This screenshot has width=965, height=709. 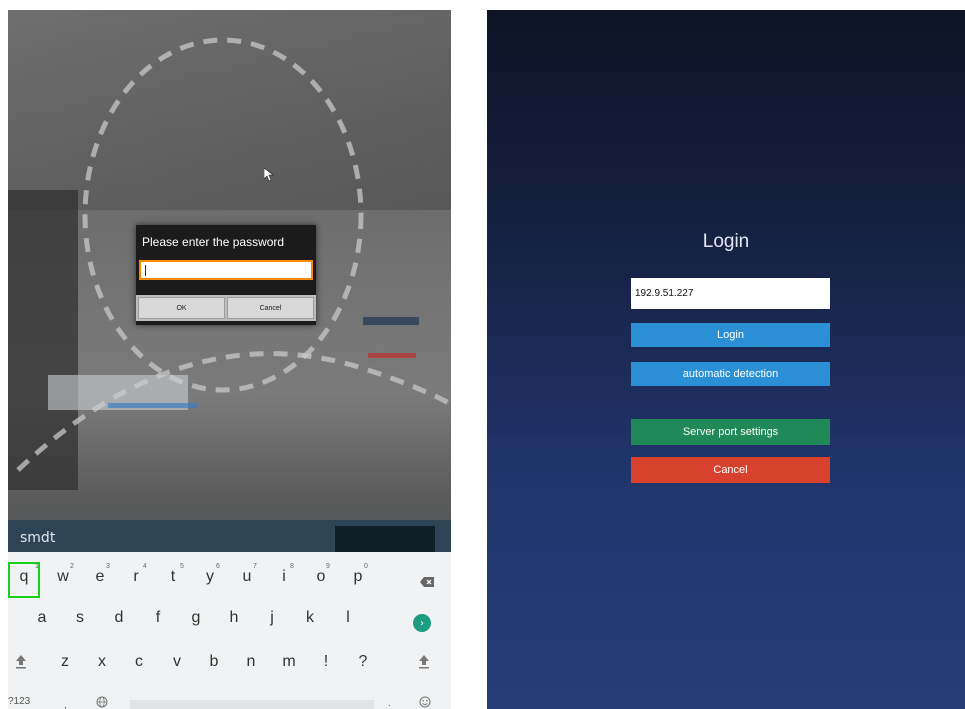 I want to click on cancel-button: Cancel, so click(x=270, y=308).